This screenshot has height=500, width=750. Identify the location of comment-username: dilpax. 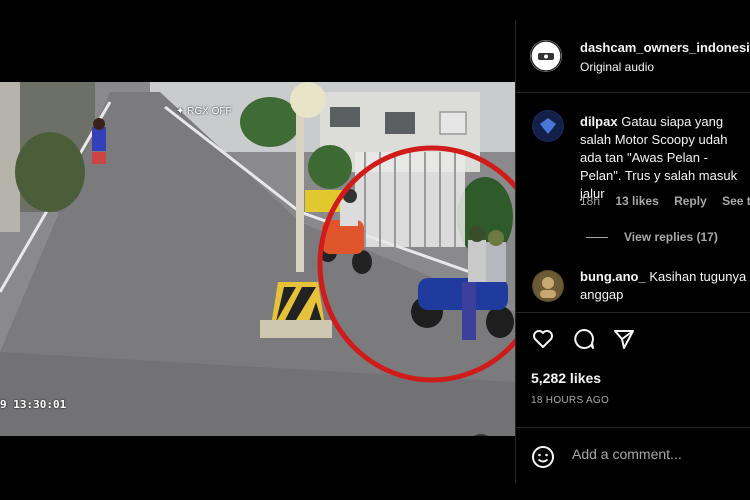
(599, 121).